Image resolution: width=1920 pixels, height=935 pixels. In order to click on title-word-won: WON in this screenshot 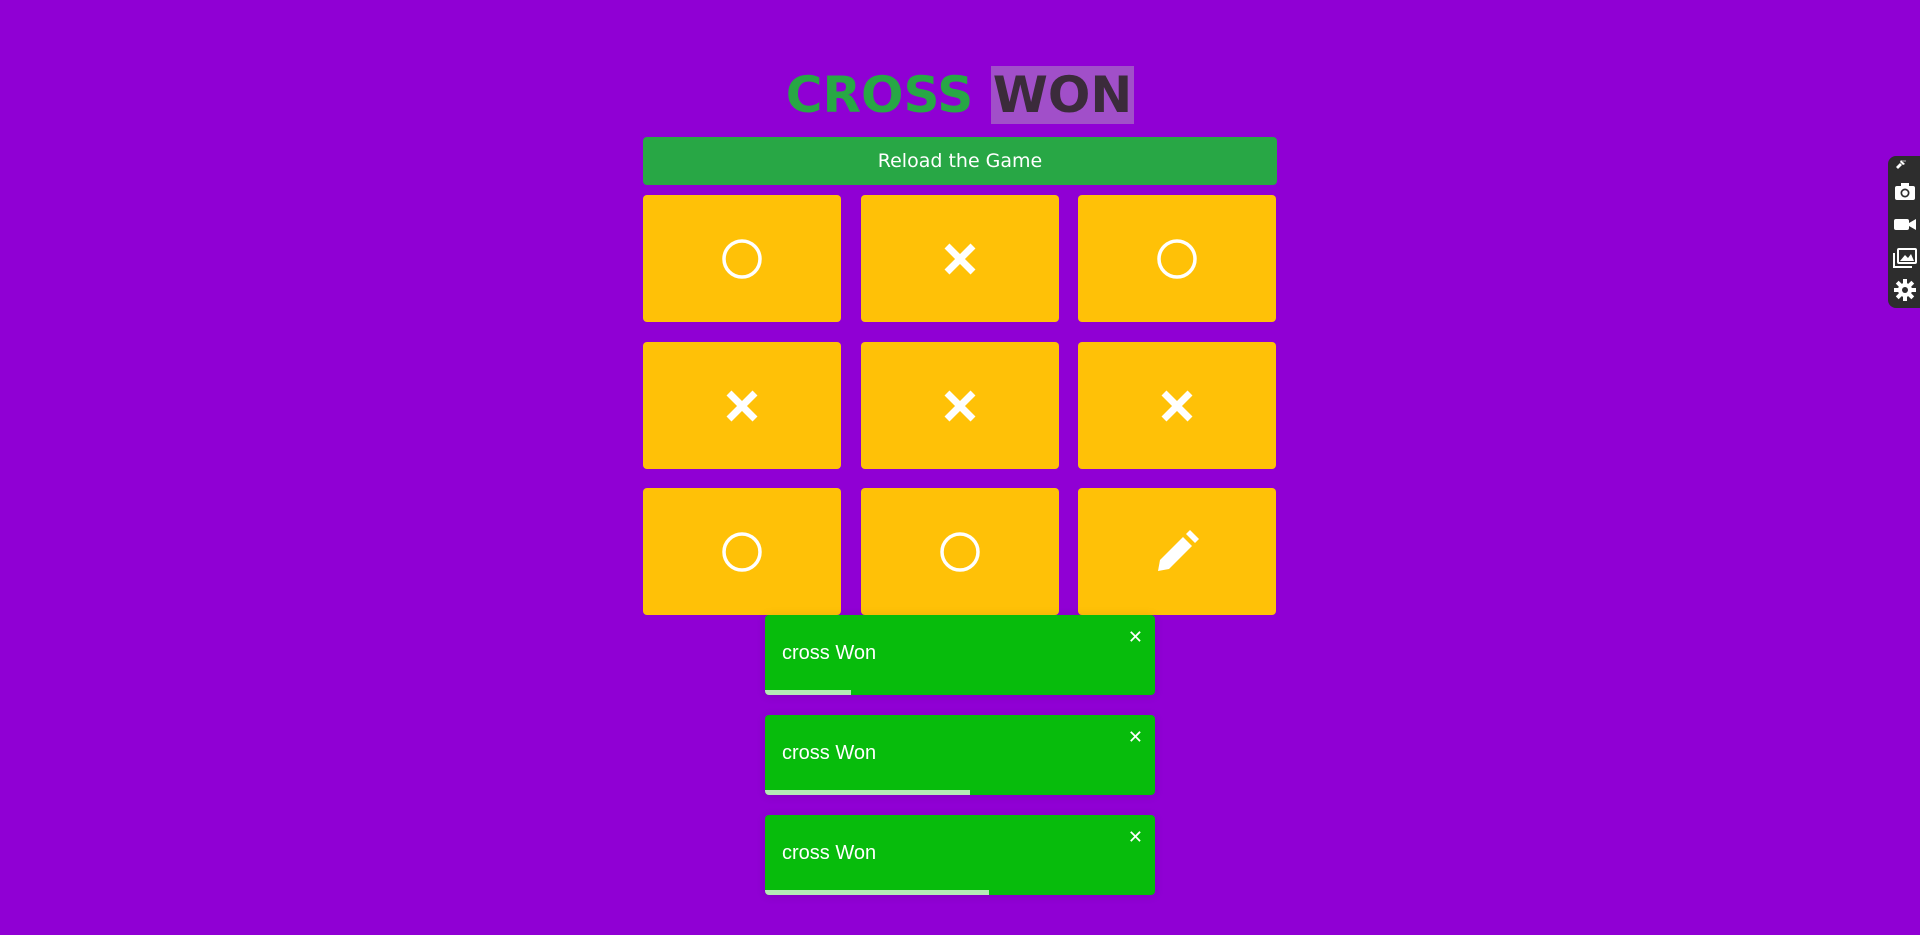, I will do `click(1062, 95)`.